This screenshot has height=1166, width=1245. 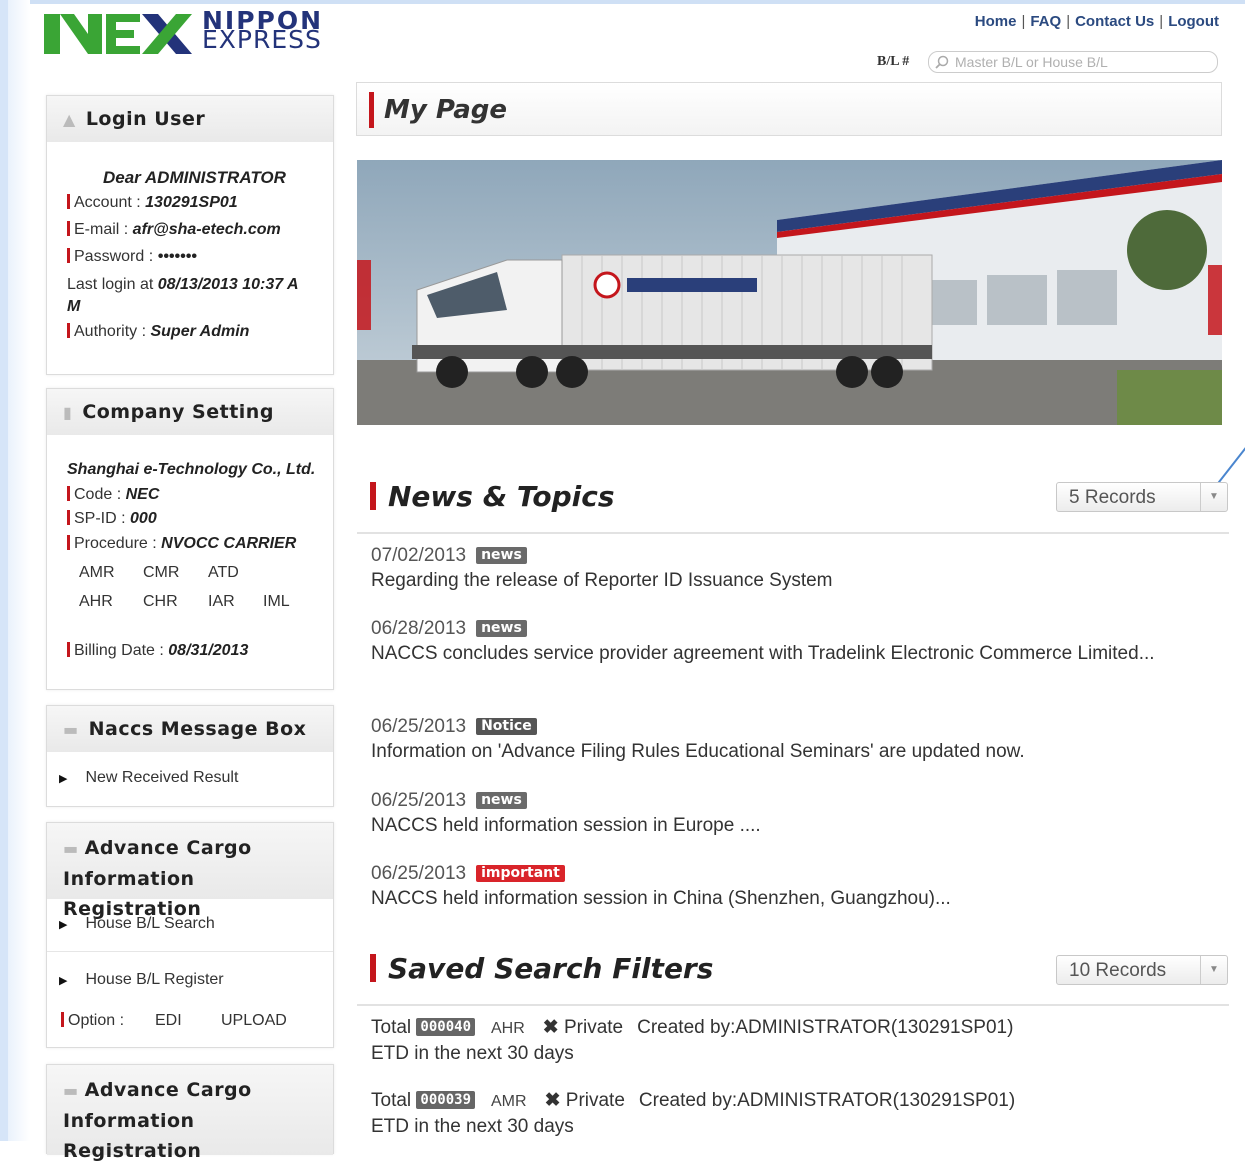 What do you see at coordinates (262, 39) in the screenshot?
I see `logo-line2: EXPRESS` at bounding box center [262, 39].